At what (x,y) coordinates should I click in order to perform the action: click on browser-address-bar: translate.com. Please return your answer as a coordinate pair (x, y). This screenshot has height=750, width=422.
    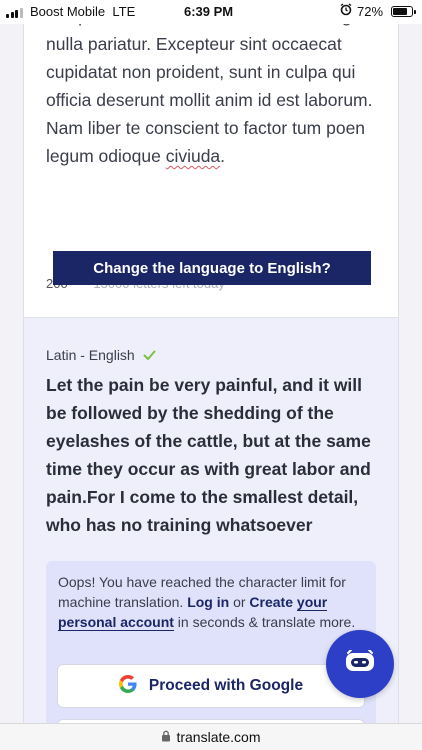
    Looking at the image, I should click on (211, 736).